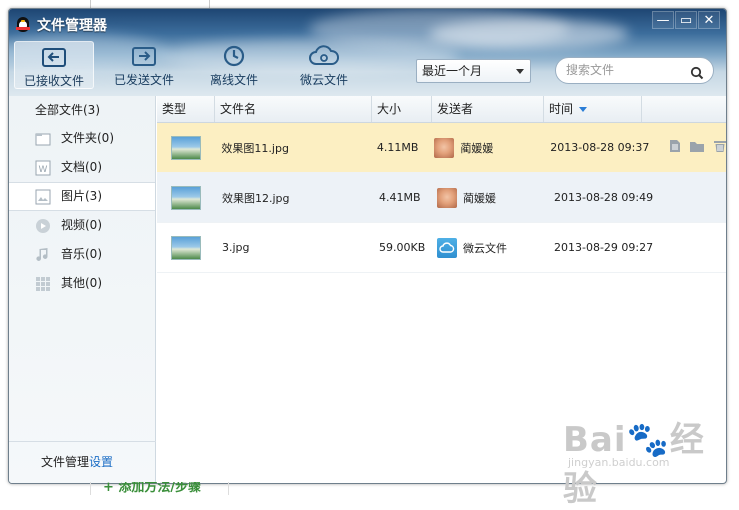 The height and width of the screenshot is (510, 739). Describe the element at coordinates (255, 148) in the screenshot. I see `file-name: 效果图11.jpg` at that location.